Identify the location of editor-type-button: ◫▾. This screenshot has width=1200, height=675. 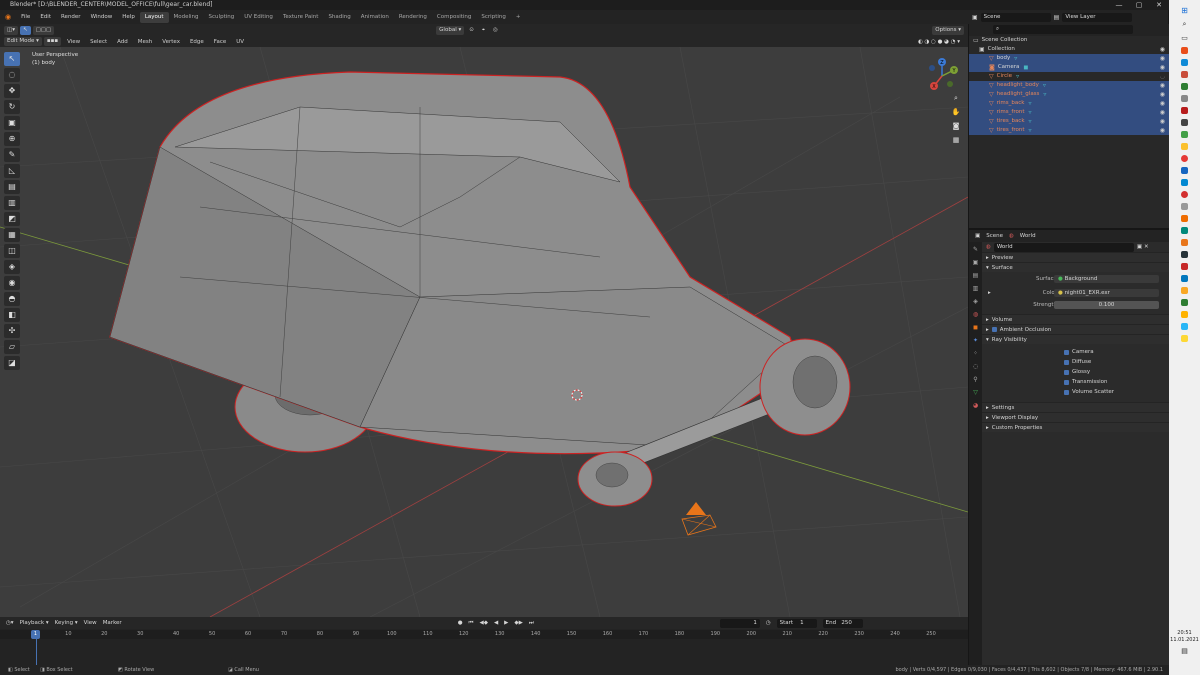
(11, 30).